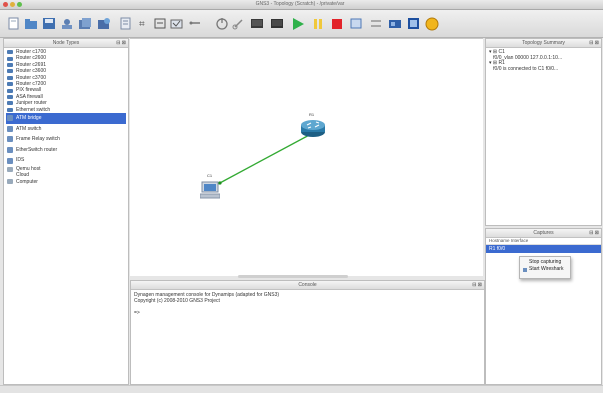 This screenshot has width=603, height=393. Describe the element at coordinates (210, 175) in the screenshot. I see `pc-label: C1` at that location.